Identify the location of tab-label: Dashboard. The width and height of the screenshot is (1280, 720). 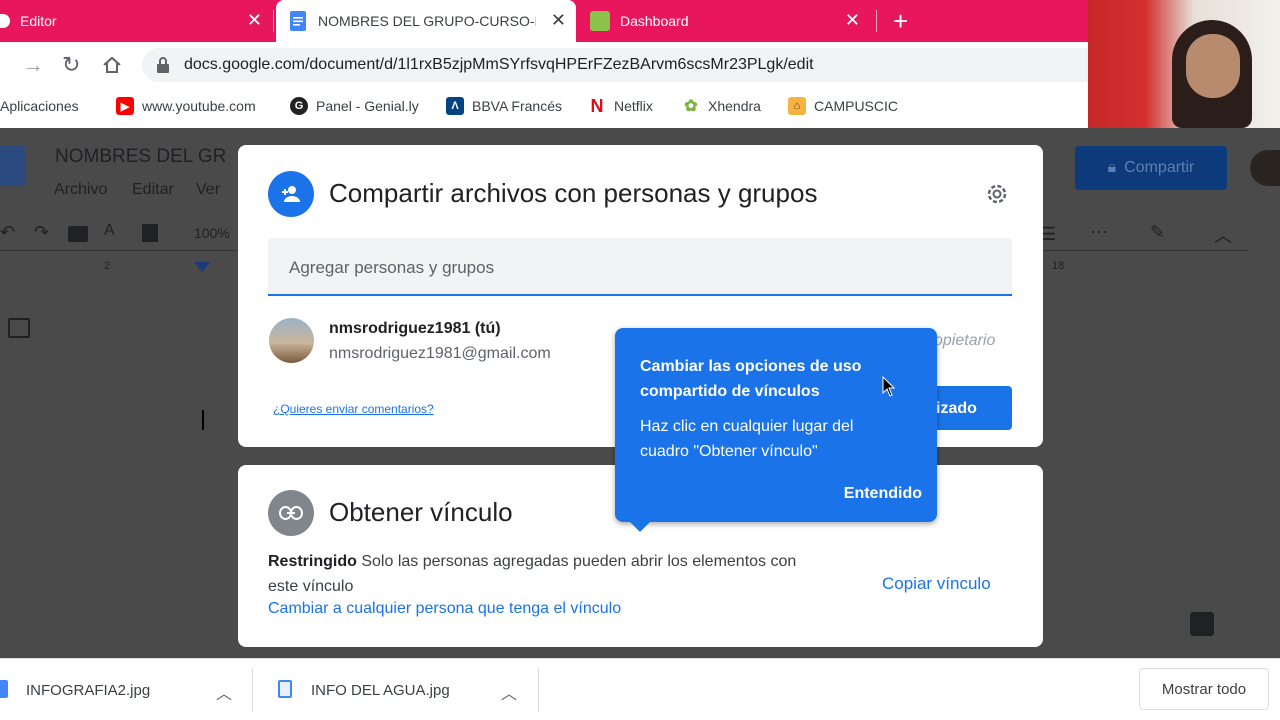
(654, 21).